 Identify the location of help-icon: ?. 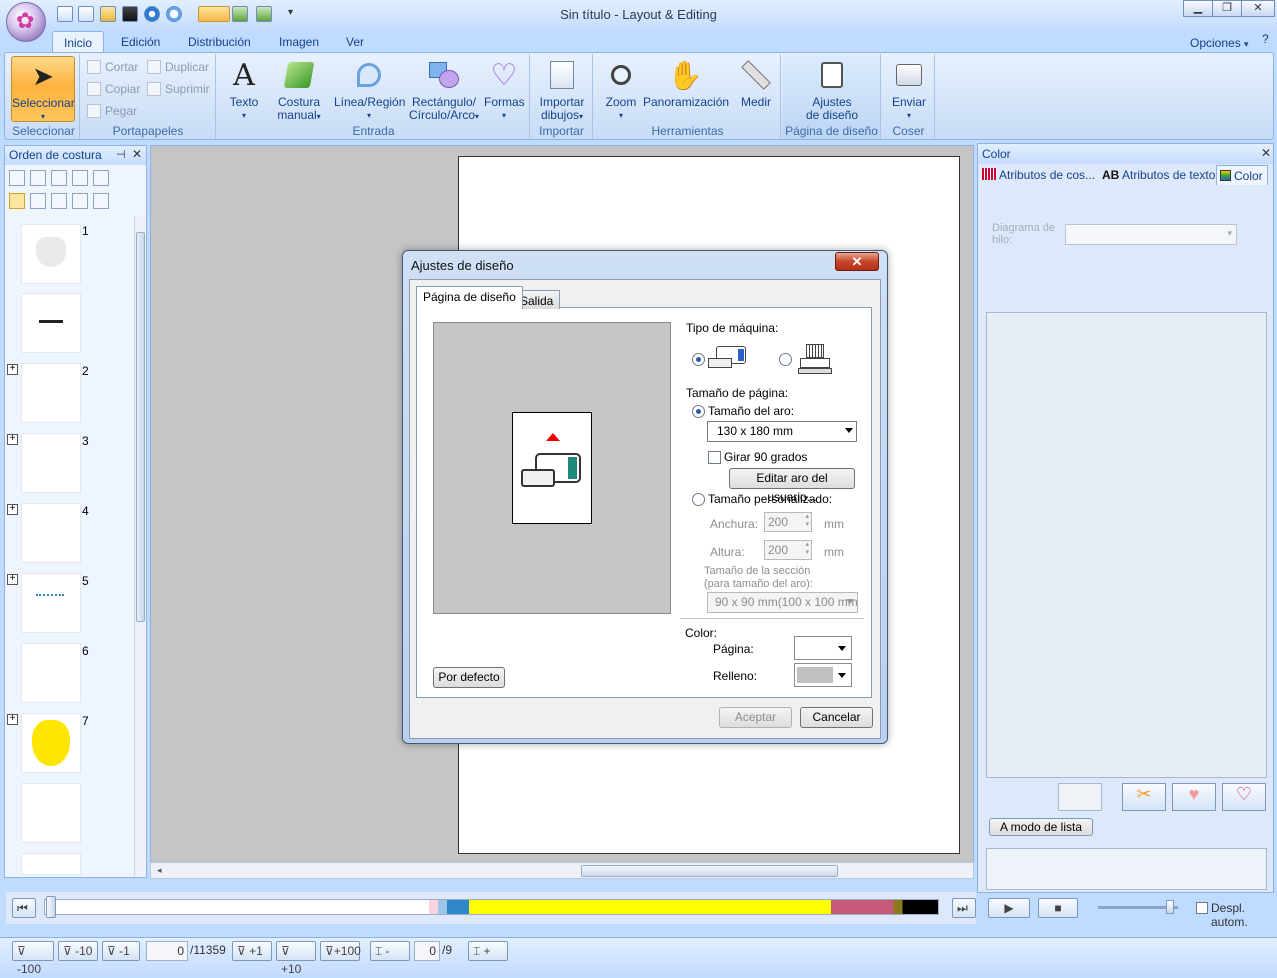
(1265, 39).